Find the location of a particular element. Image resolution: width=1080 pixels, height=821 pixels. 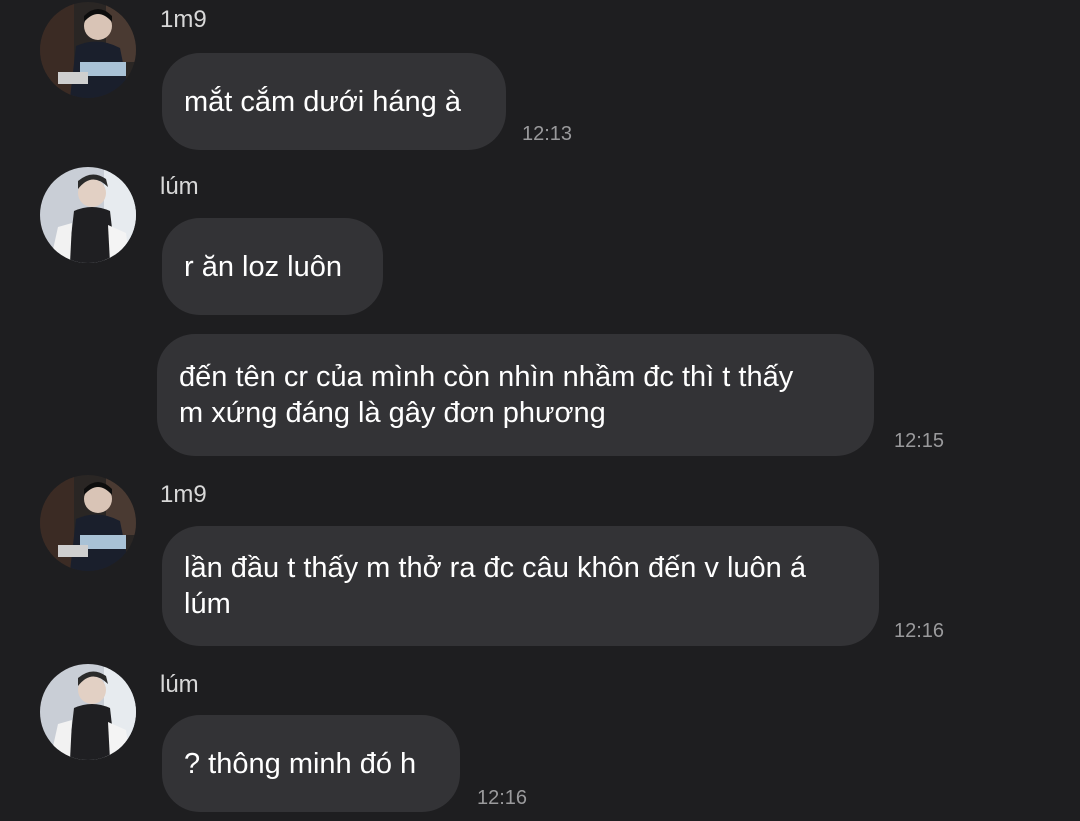

message-text: mắt cắm dưới háng à is located at coordinates (323, 101).